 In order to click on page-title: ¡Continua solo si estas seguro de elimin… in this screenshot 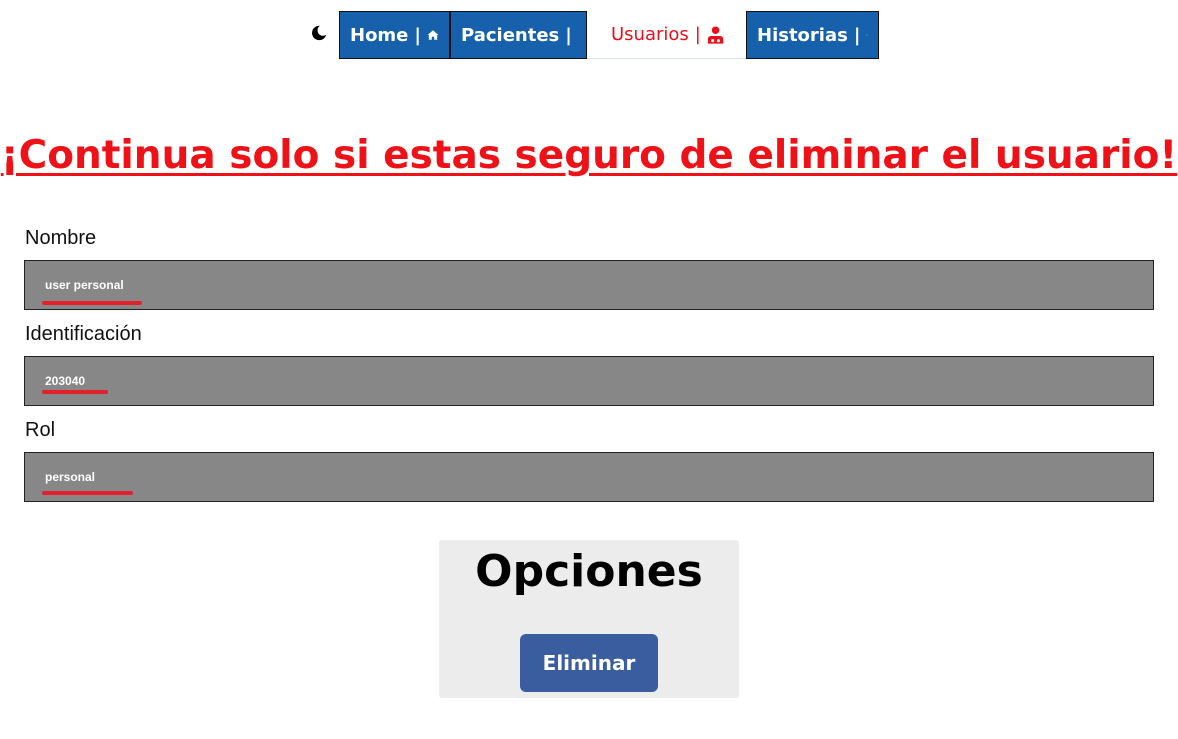, I will do `click(589, 155)`.